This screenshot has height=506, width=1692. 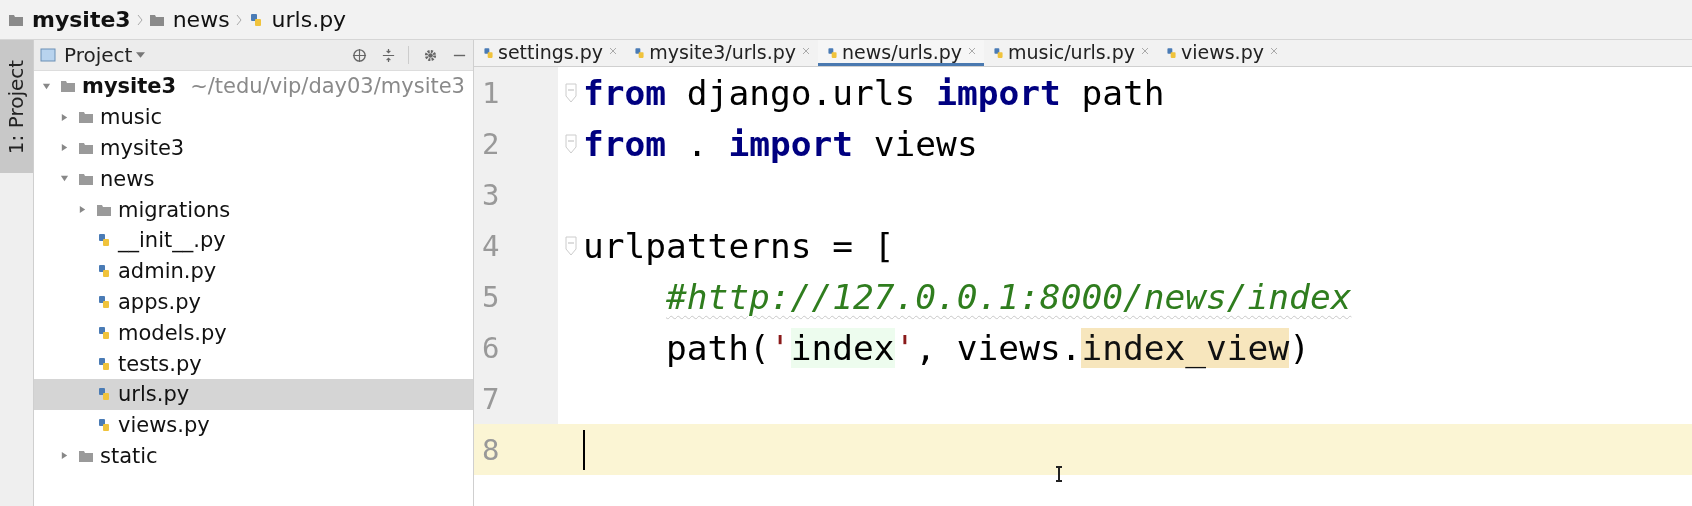 I want to click on tree-item: apps.py, so click(x=253, y=302).